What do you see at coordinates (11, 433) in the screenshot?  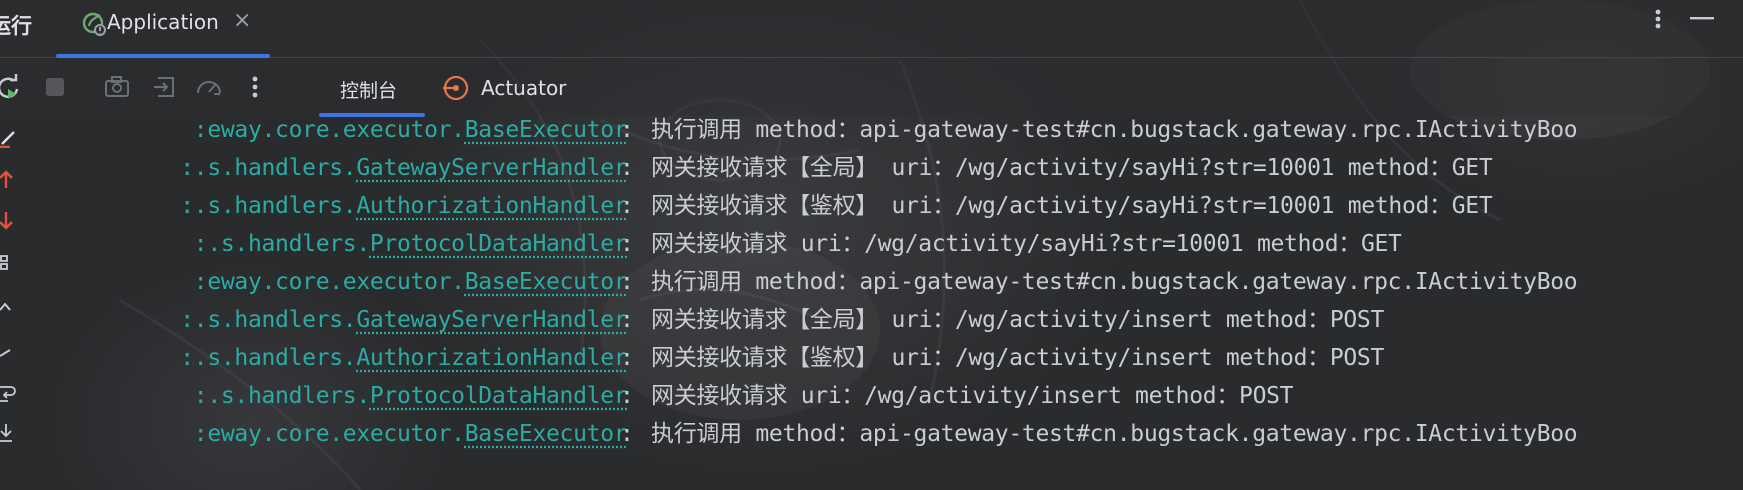 I see `scroll-end-icon` at bounding box center [11, 433].